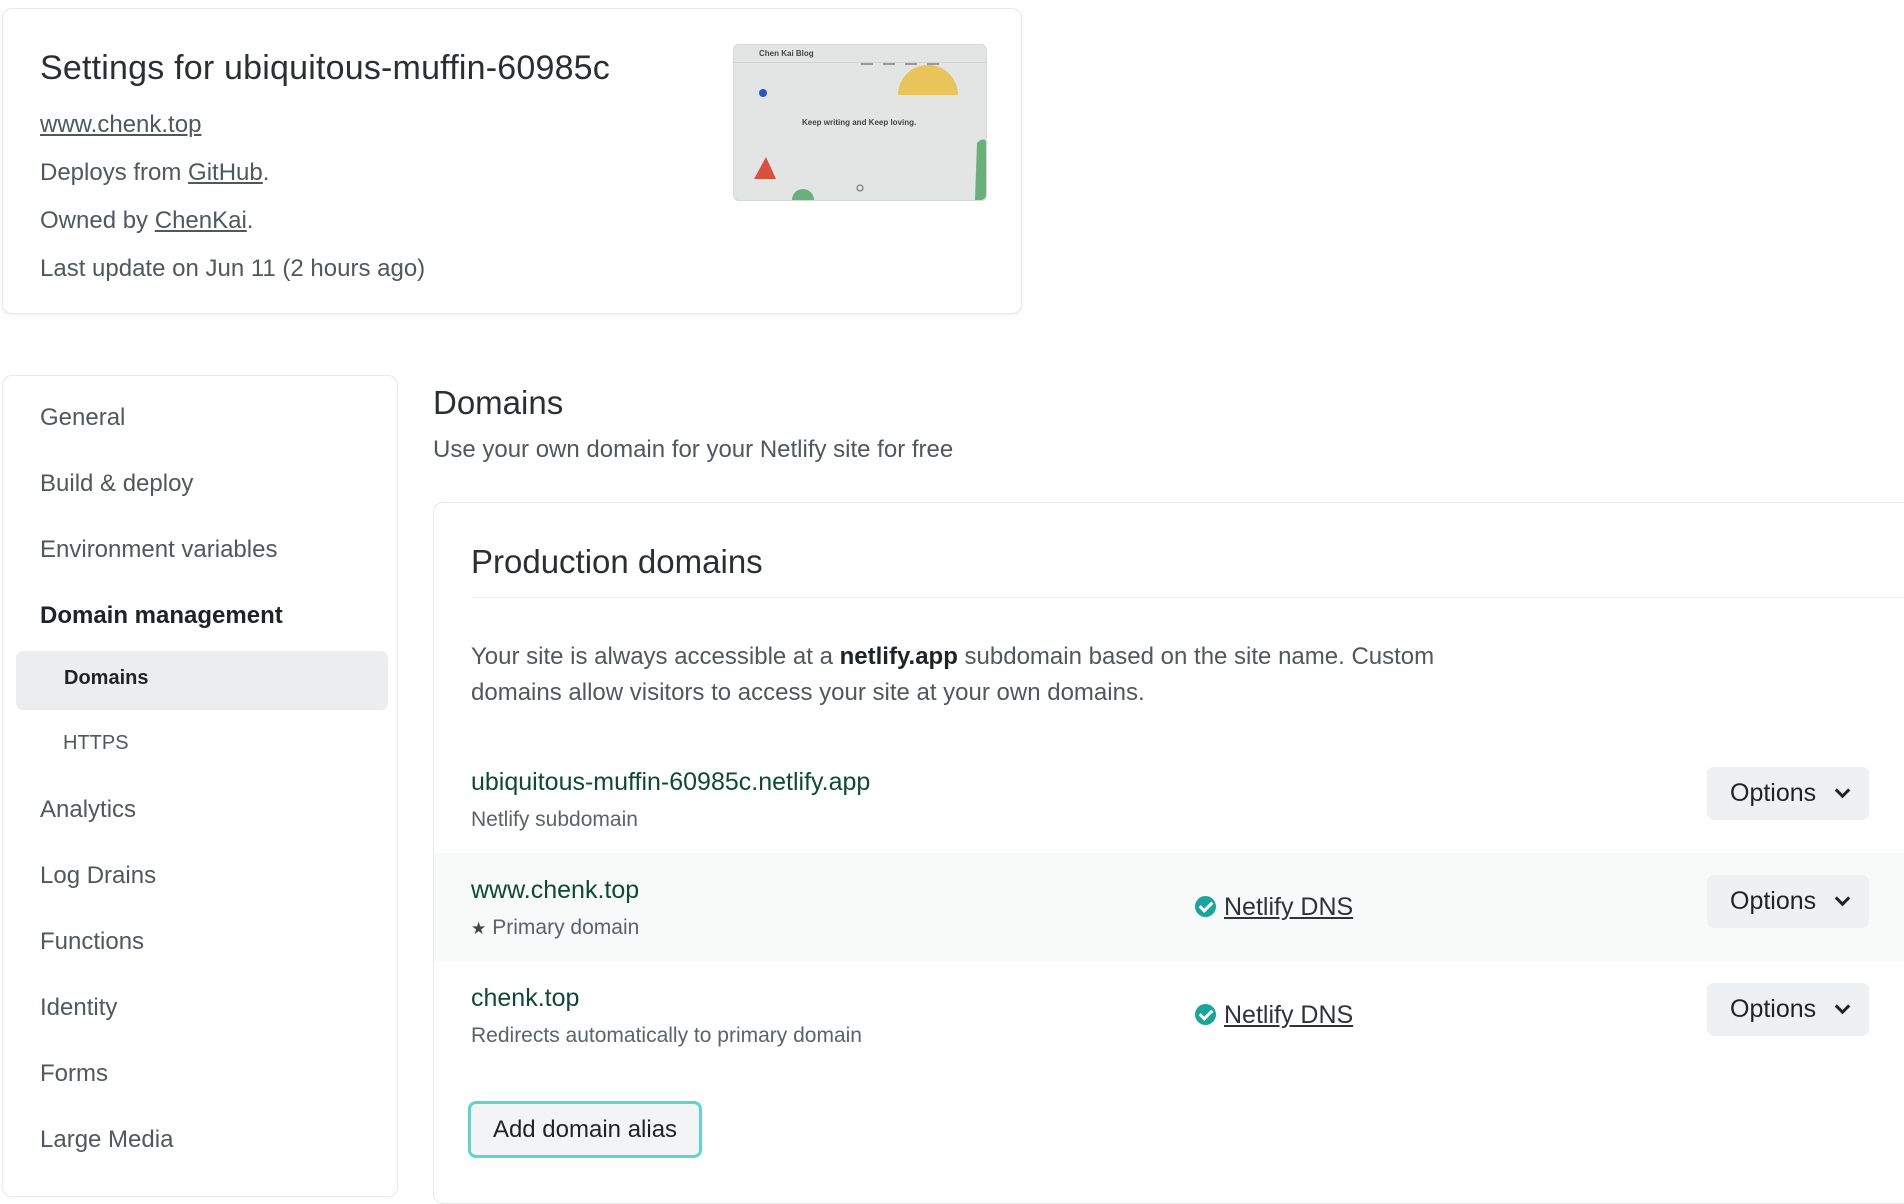 Image resolution: width=1904 pixels, height=1204 pixels. Describe the element at coordinates (96, 743) in the screenshot. I see `sidebar-subitem-https: HTTPS` at that location.